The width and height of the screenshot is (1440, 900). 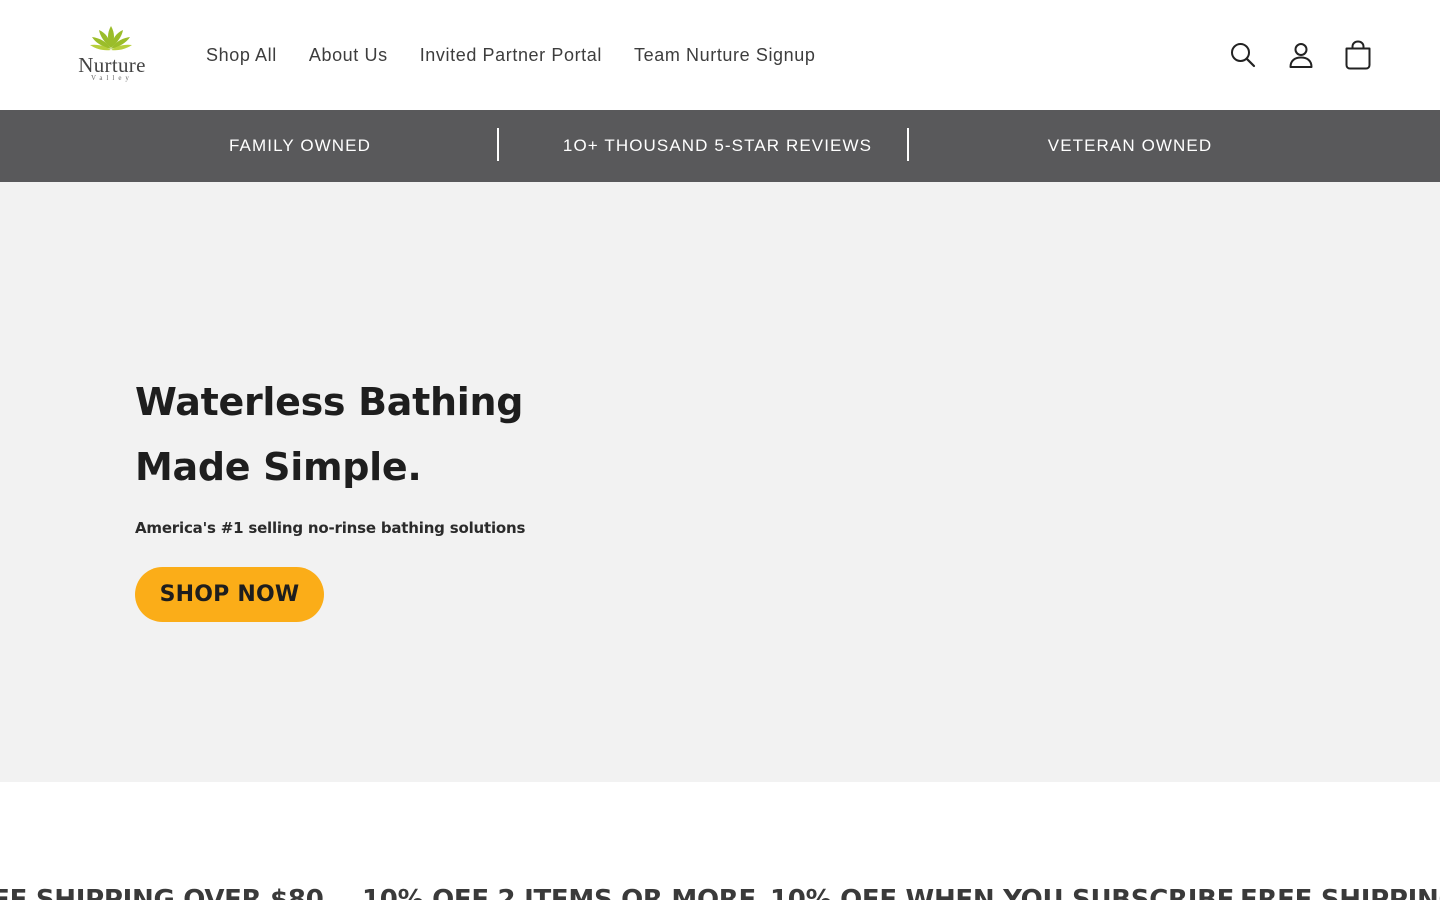 What do you see at coordinates (111, 55) in the screenshot?
I see `brand-logo: Nurture Valley` at bounding box center [111, 55].